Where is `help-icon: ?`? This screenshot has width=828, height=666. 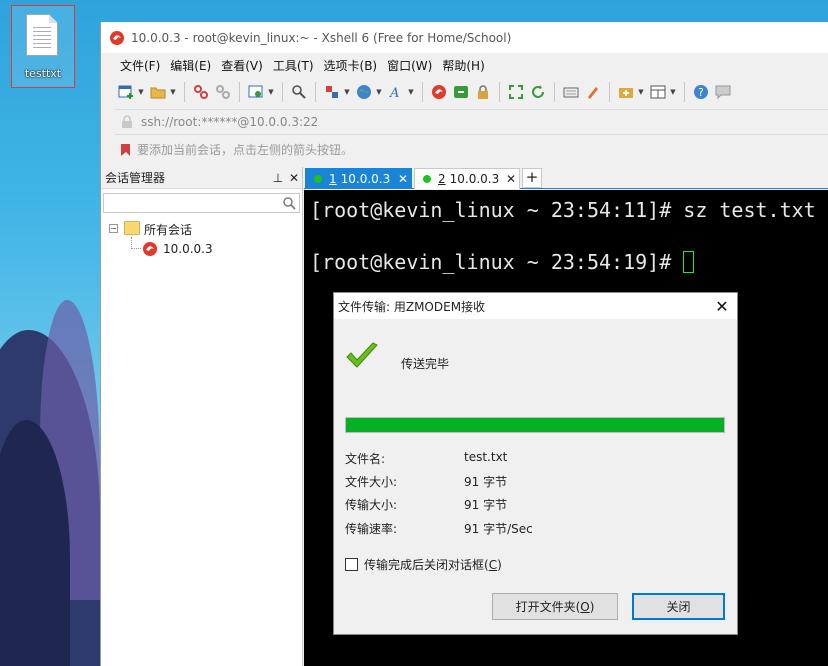
help-icon: ? is located at coordinates (701, 92).